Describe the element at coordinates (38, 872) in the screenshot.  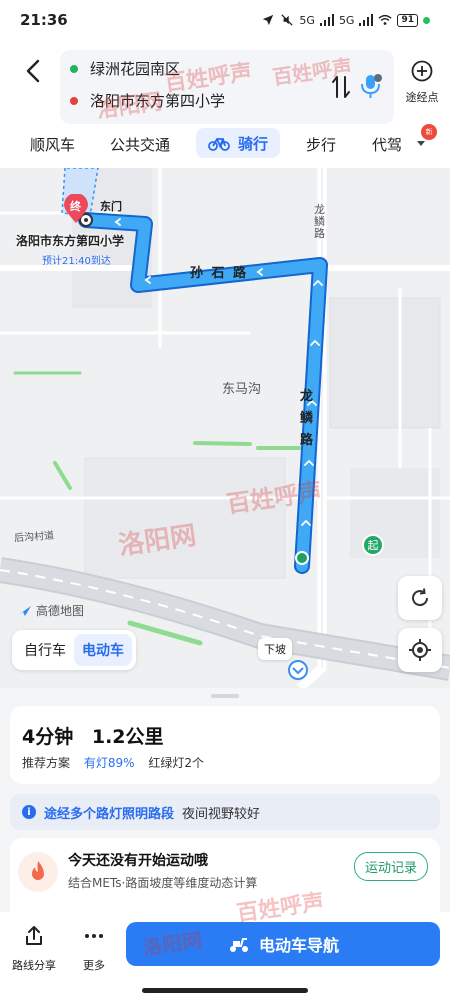
I see `flame-icon` at that location.